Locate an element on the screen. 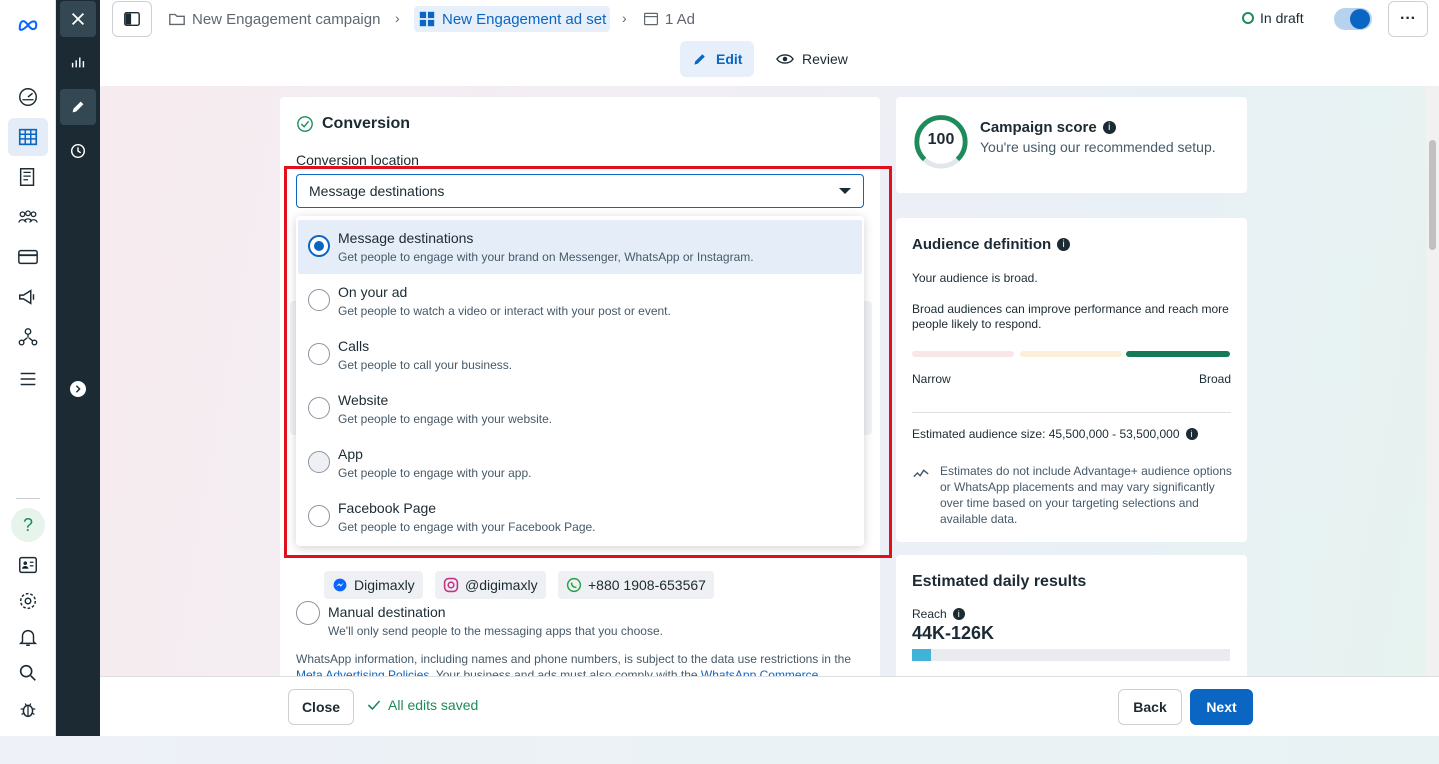 This screenshot has width=1439, height=764. mode-tabs: Edit Review is located at coordinates (769, 62).